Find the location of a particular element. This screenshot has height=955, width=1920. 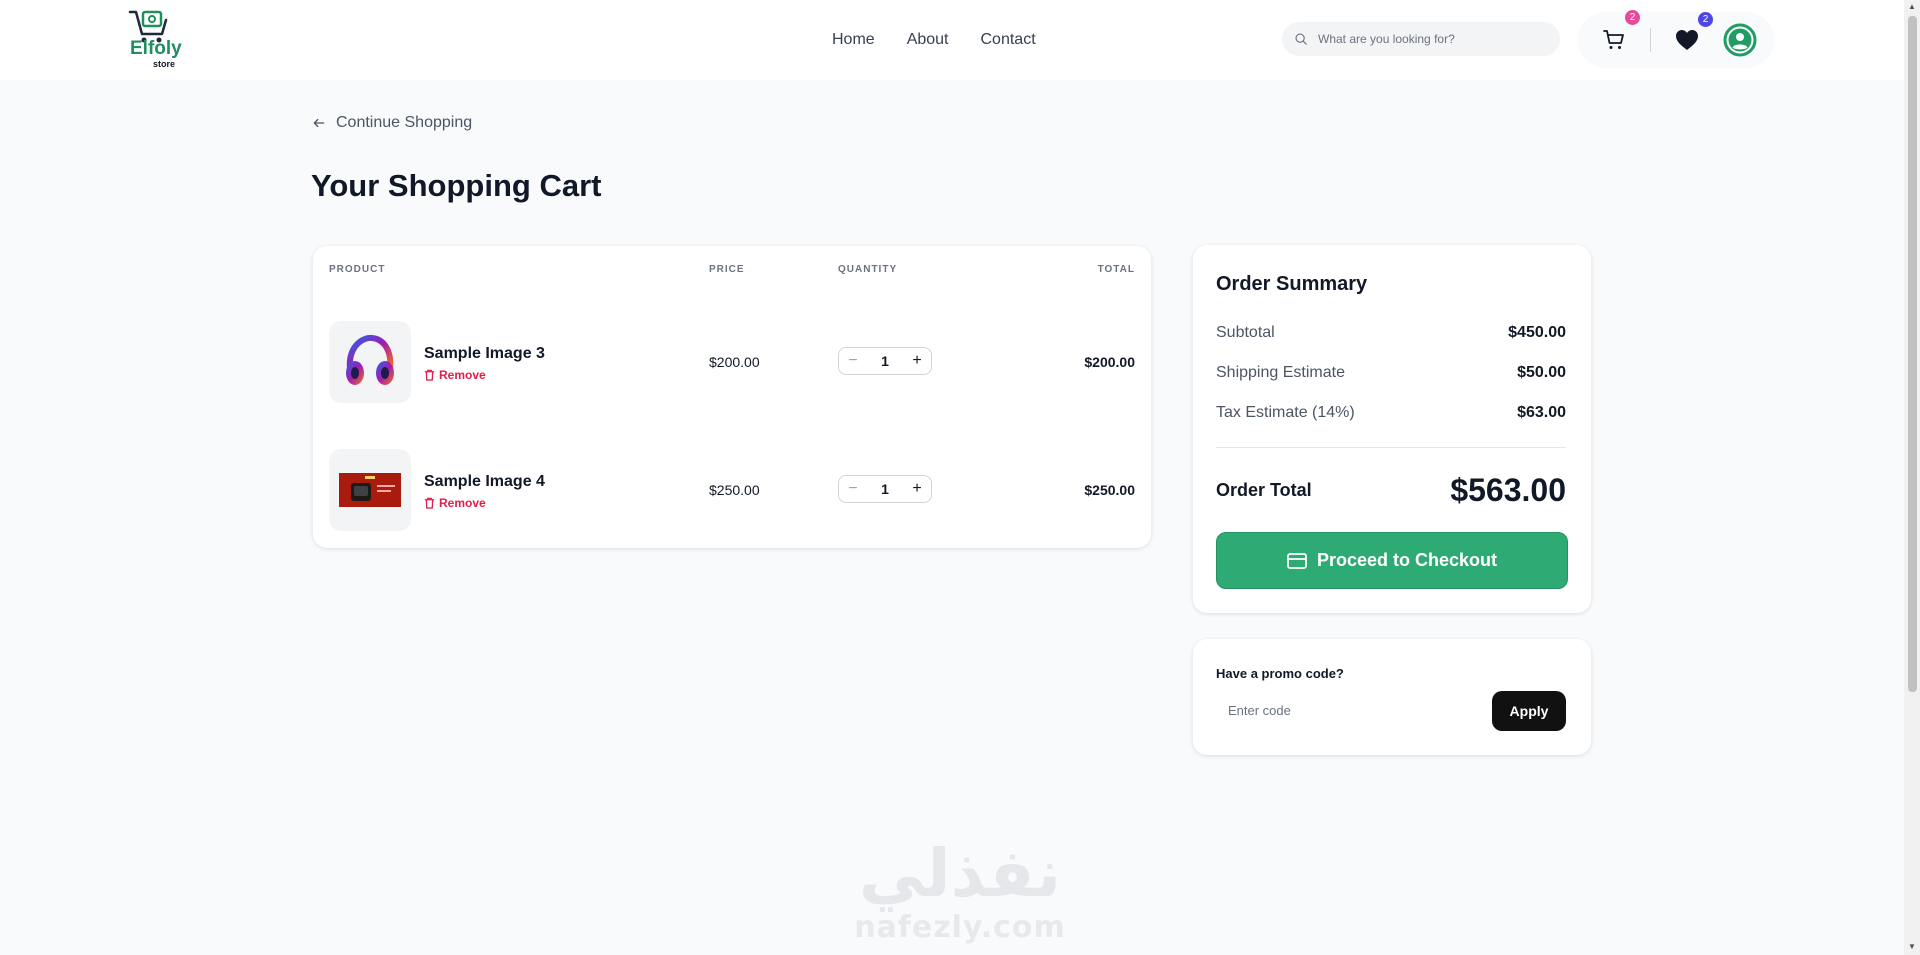

shipping-value: $50.00 is located at coordinates (1541, 372).